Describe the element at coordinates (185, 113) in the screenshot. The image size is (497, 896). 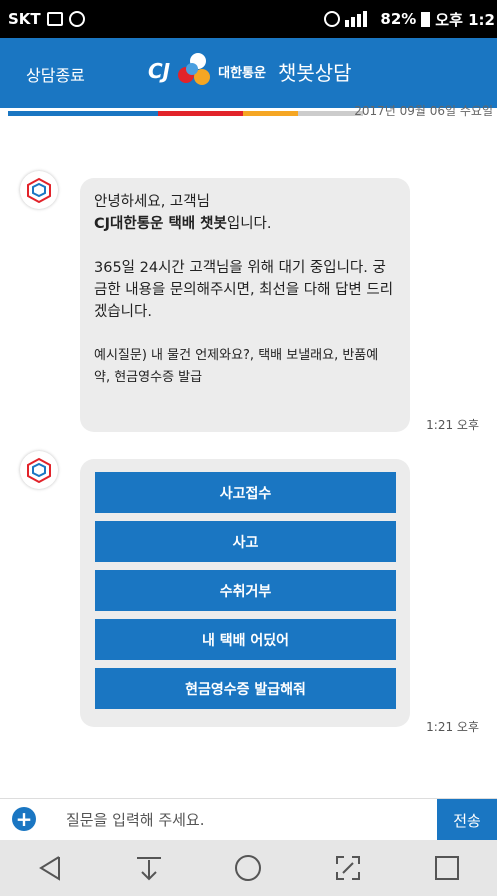
I see `header-divider` at that location.